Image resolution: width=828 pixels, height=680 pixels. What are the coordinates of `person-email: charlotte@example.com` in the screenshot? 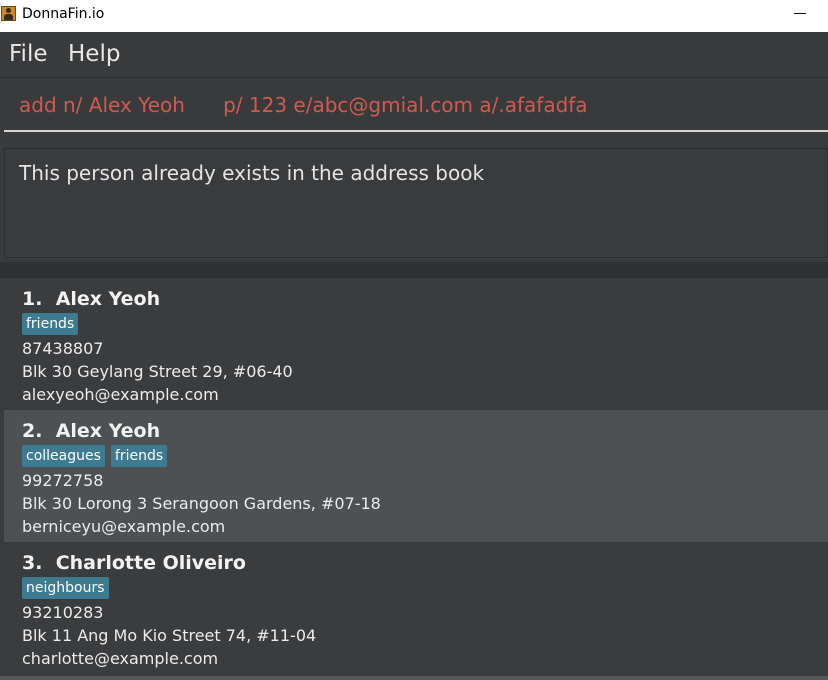 It's located at (120, 658).